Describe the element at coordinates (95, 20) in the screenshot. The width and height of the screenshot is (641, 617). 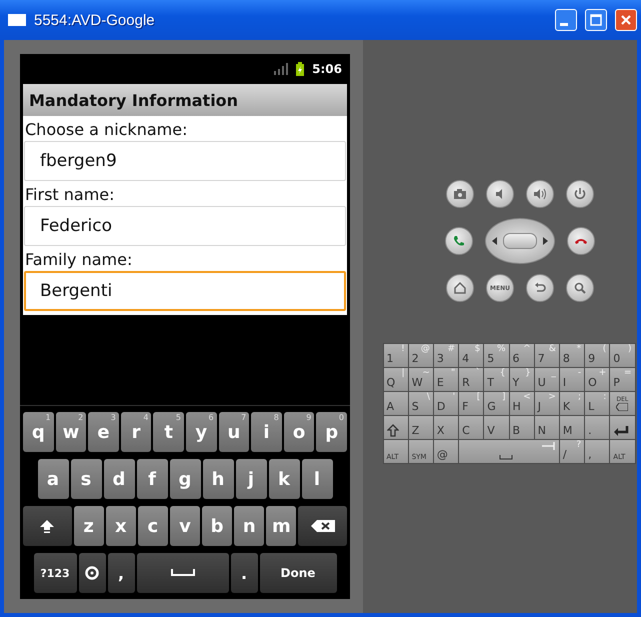
I see `window-title: 5554:AVD-Google` at that location.